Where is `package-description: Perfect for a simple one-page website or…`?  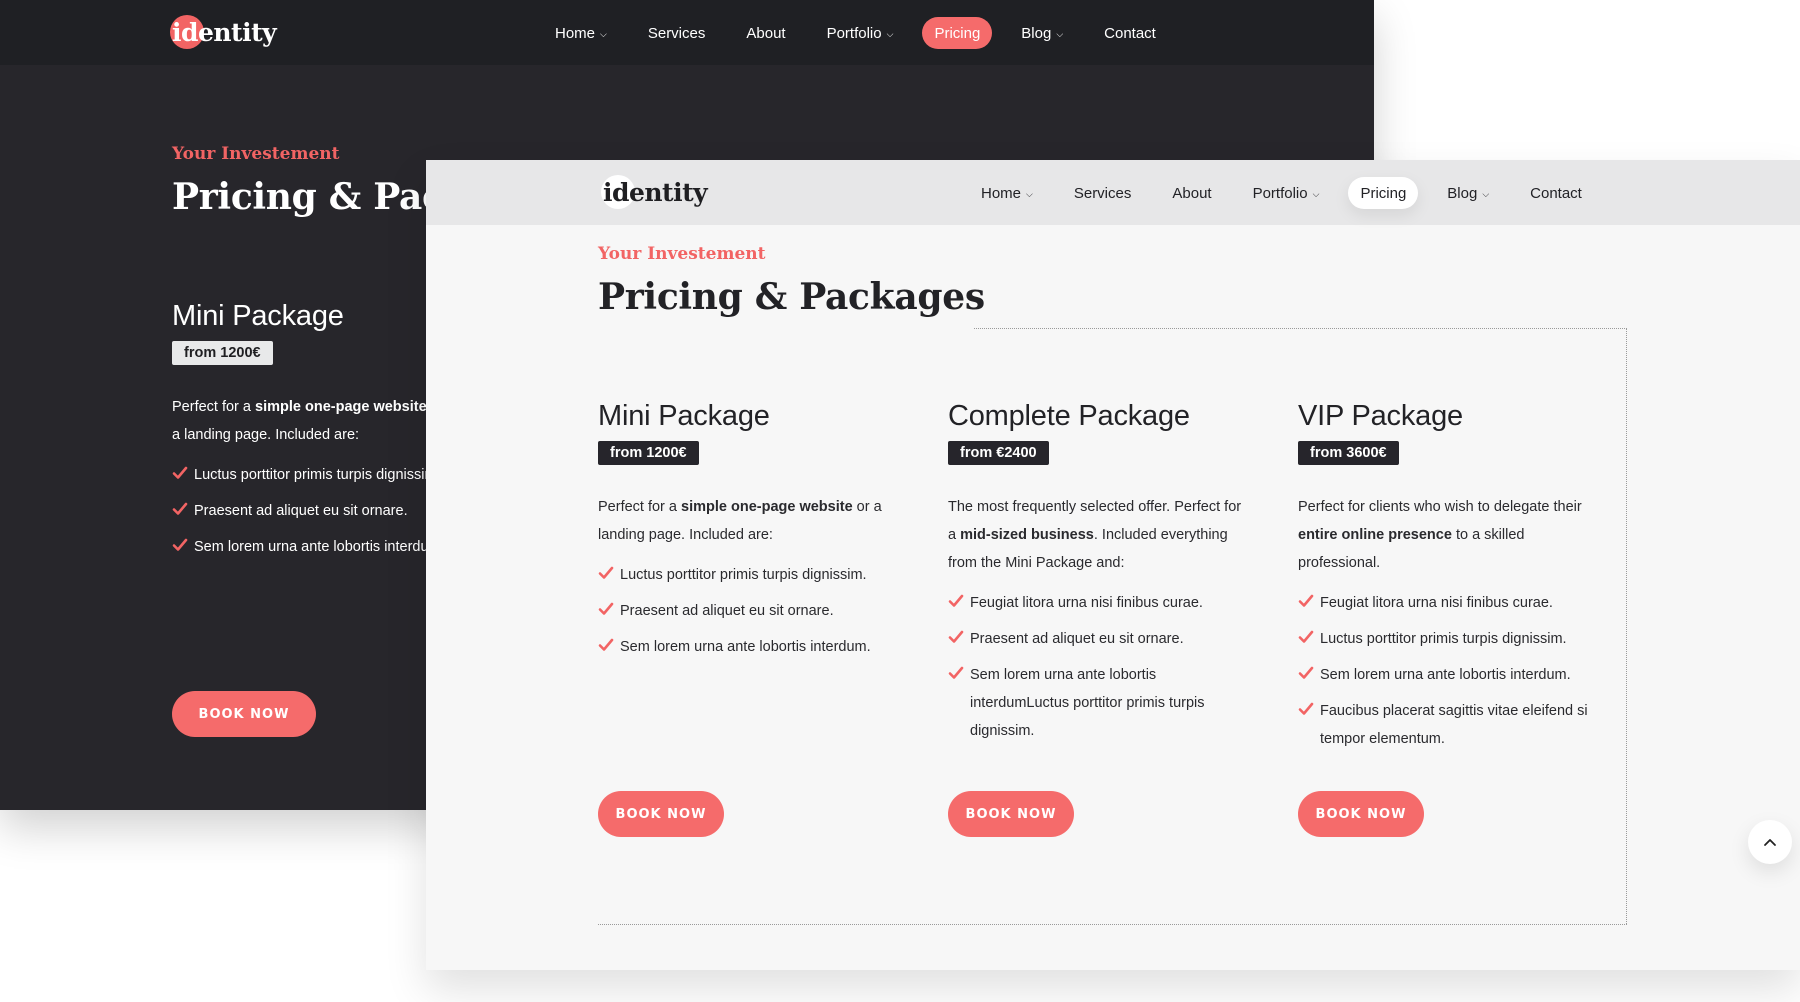 package-description: Perfect for a simple one-page website or… is located at coordinates (748, 521).